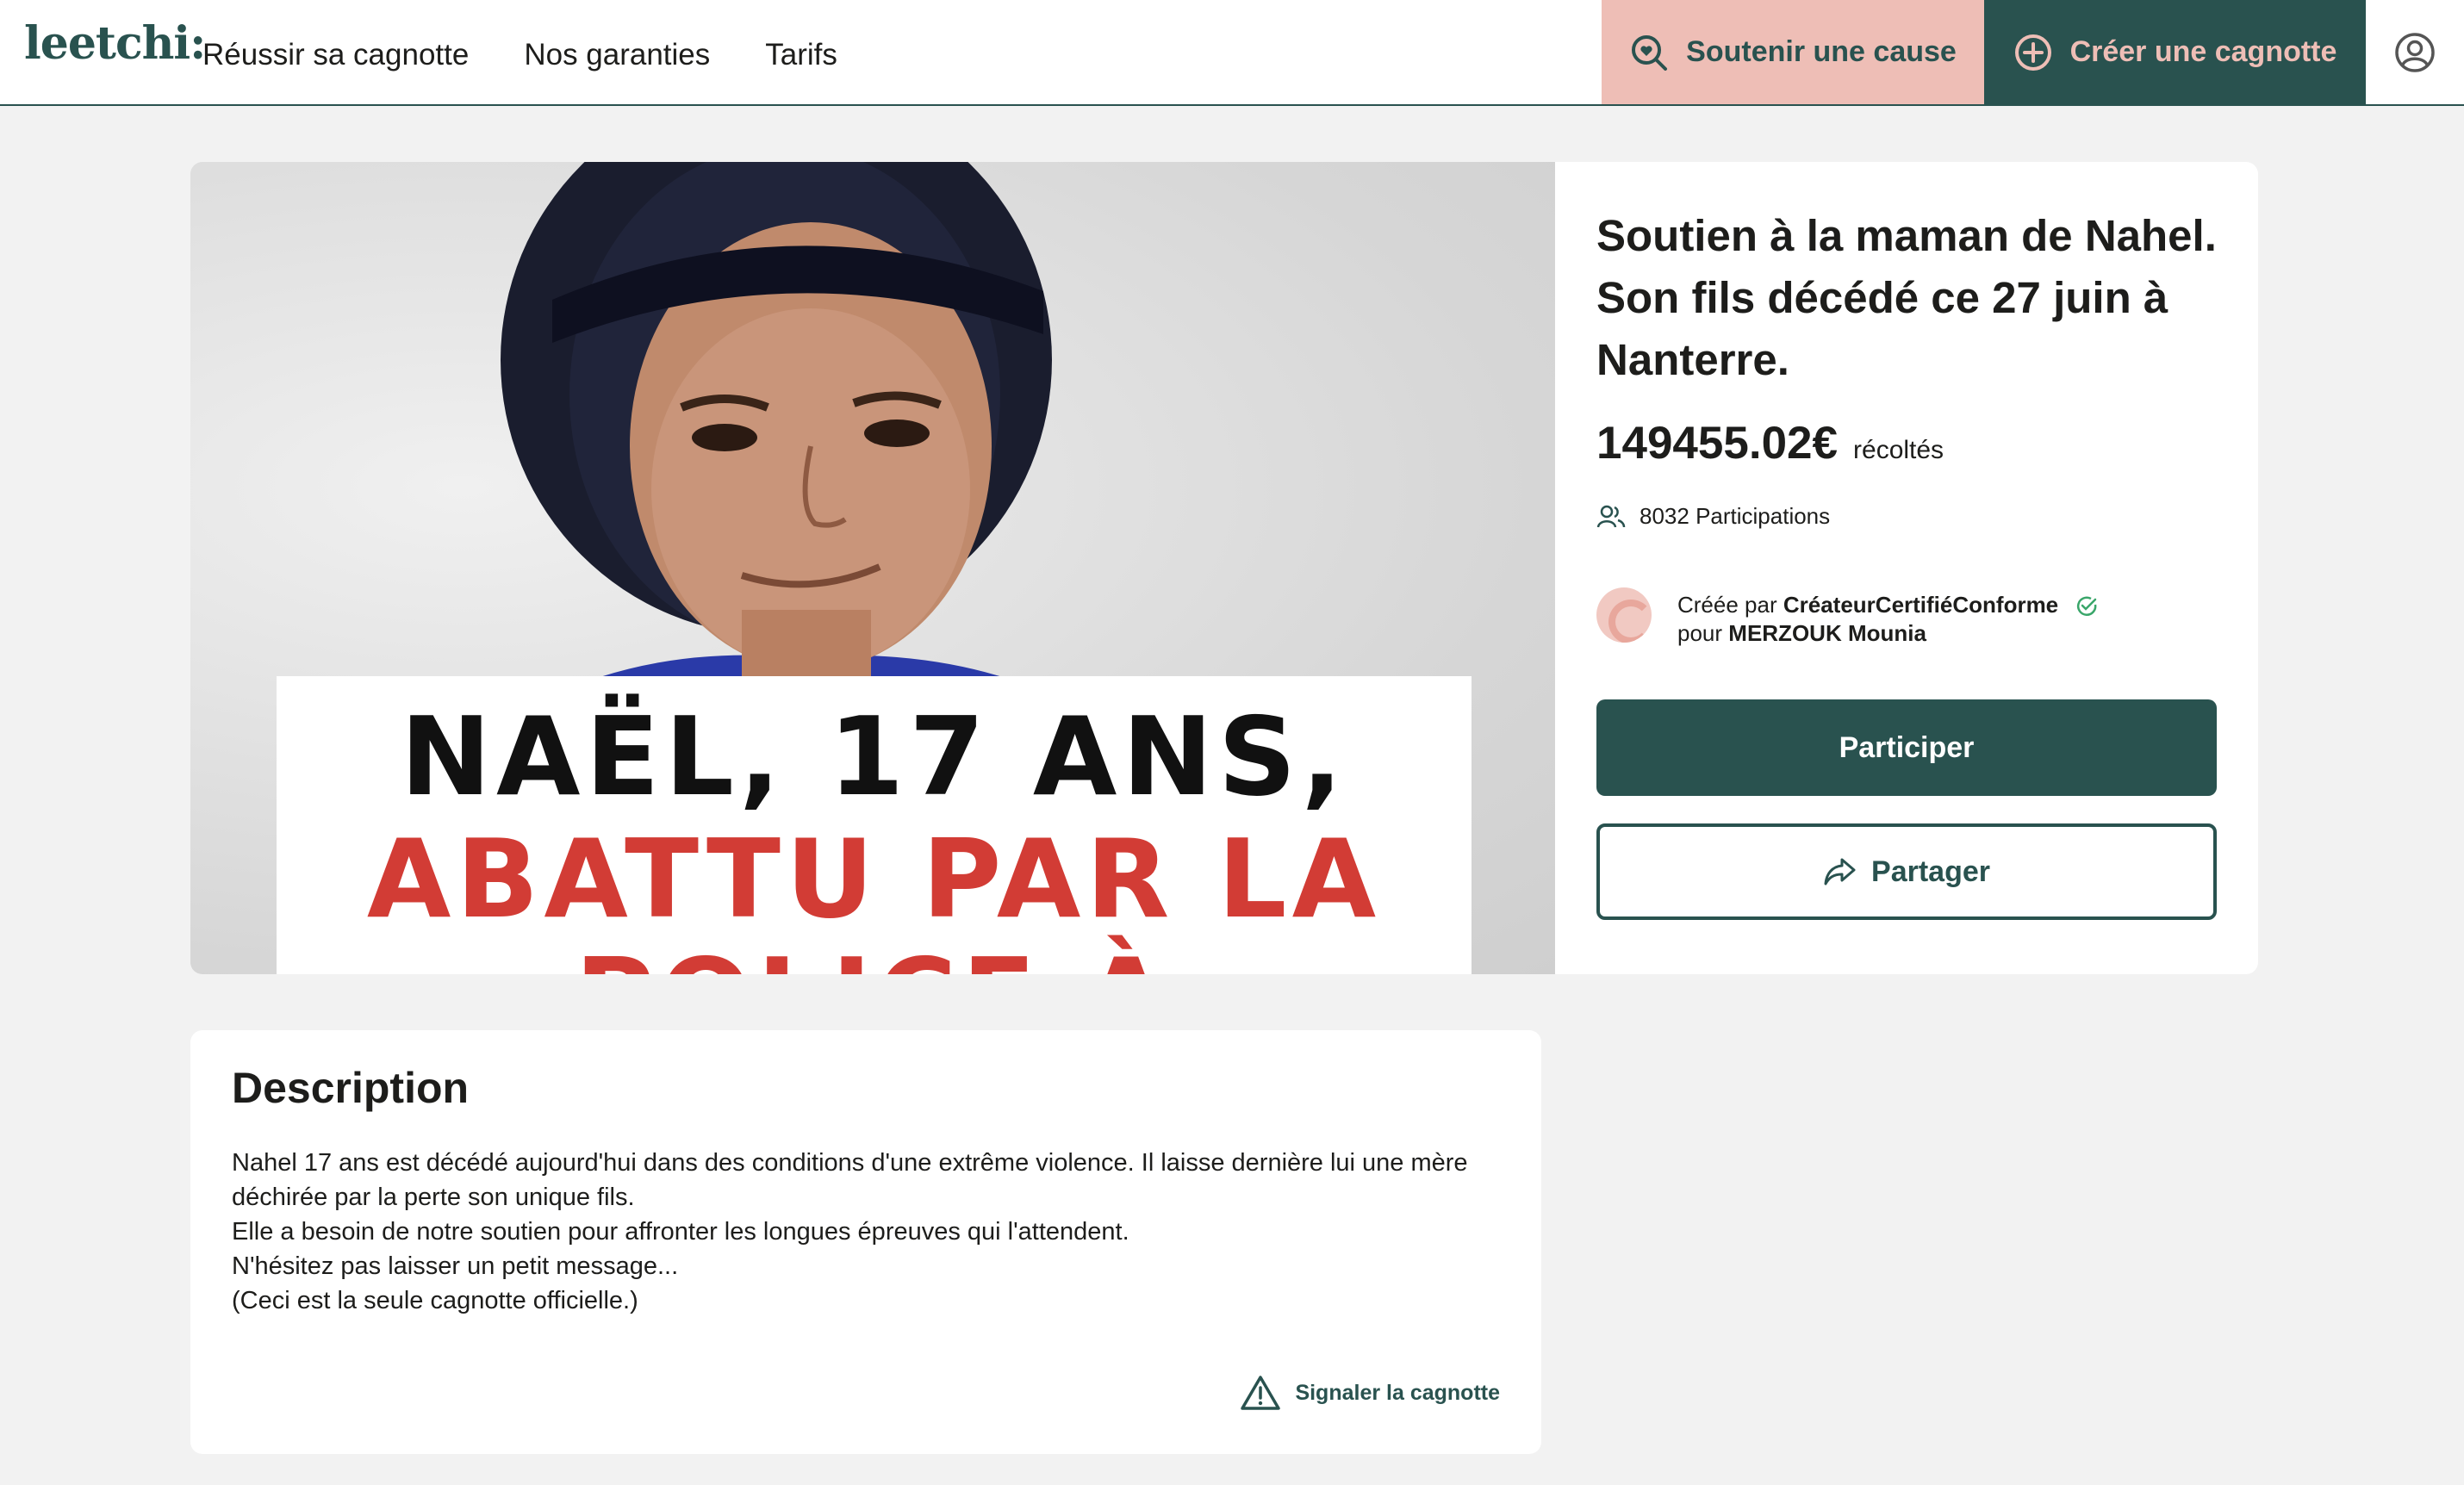 This screenshot has height=1485, width=2464. Describe the element at coordinates (115, 43) in the screenshot. I see `leetchi-logo: leetchi:` at that location.